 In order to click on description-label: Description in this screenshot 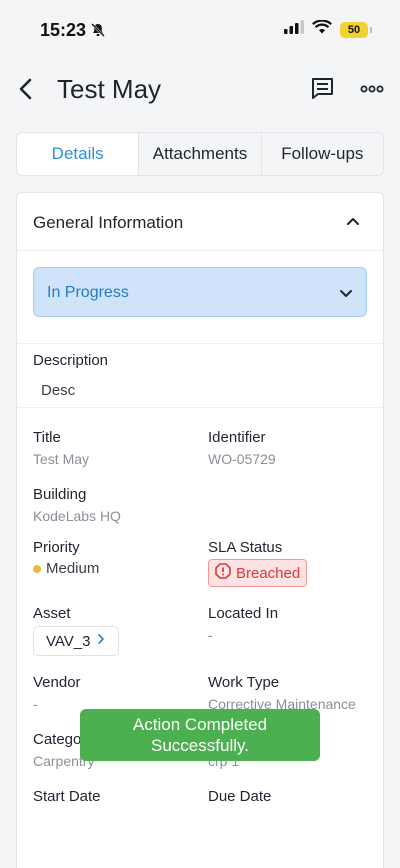, I will do `click(71, 360)`.